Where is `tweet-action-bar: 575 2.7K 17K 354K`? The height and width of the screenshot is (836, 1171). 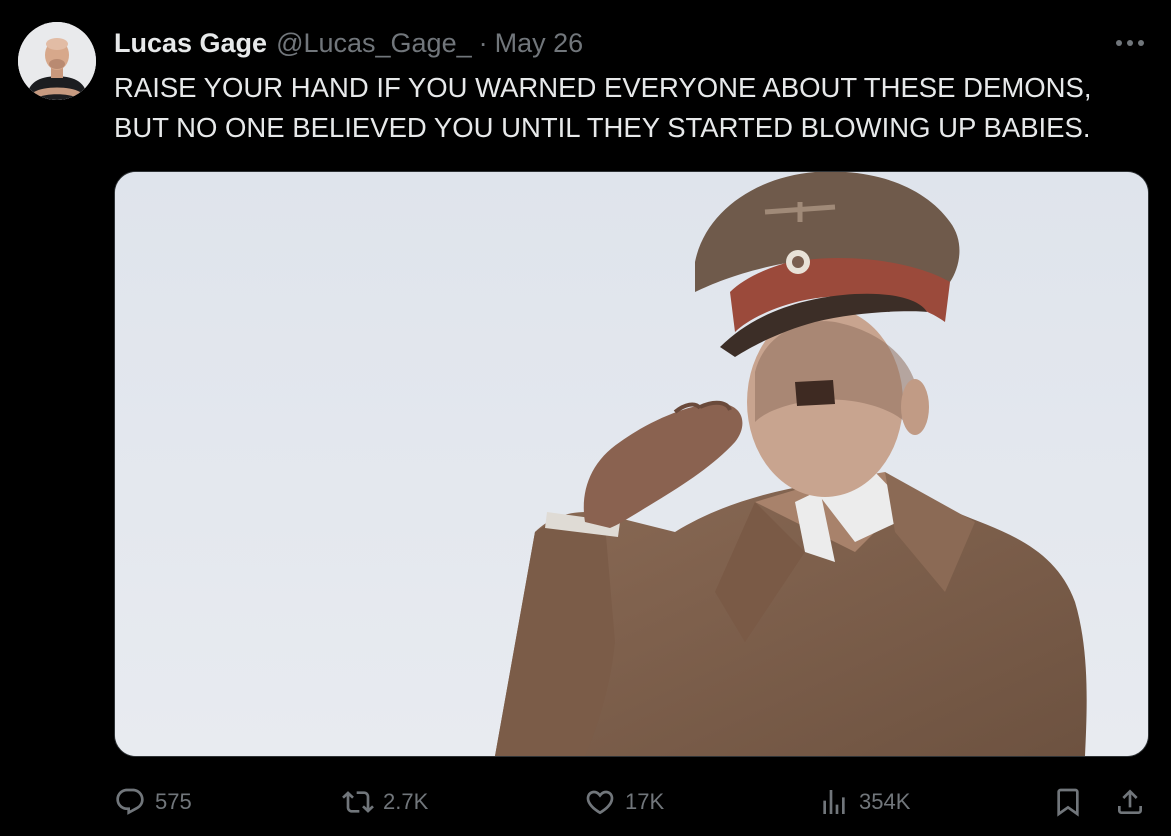
tweet-action-bar: 575 2.7K 17K 354K is located at coordinates (634, 802).